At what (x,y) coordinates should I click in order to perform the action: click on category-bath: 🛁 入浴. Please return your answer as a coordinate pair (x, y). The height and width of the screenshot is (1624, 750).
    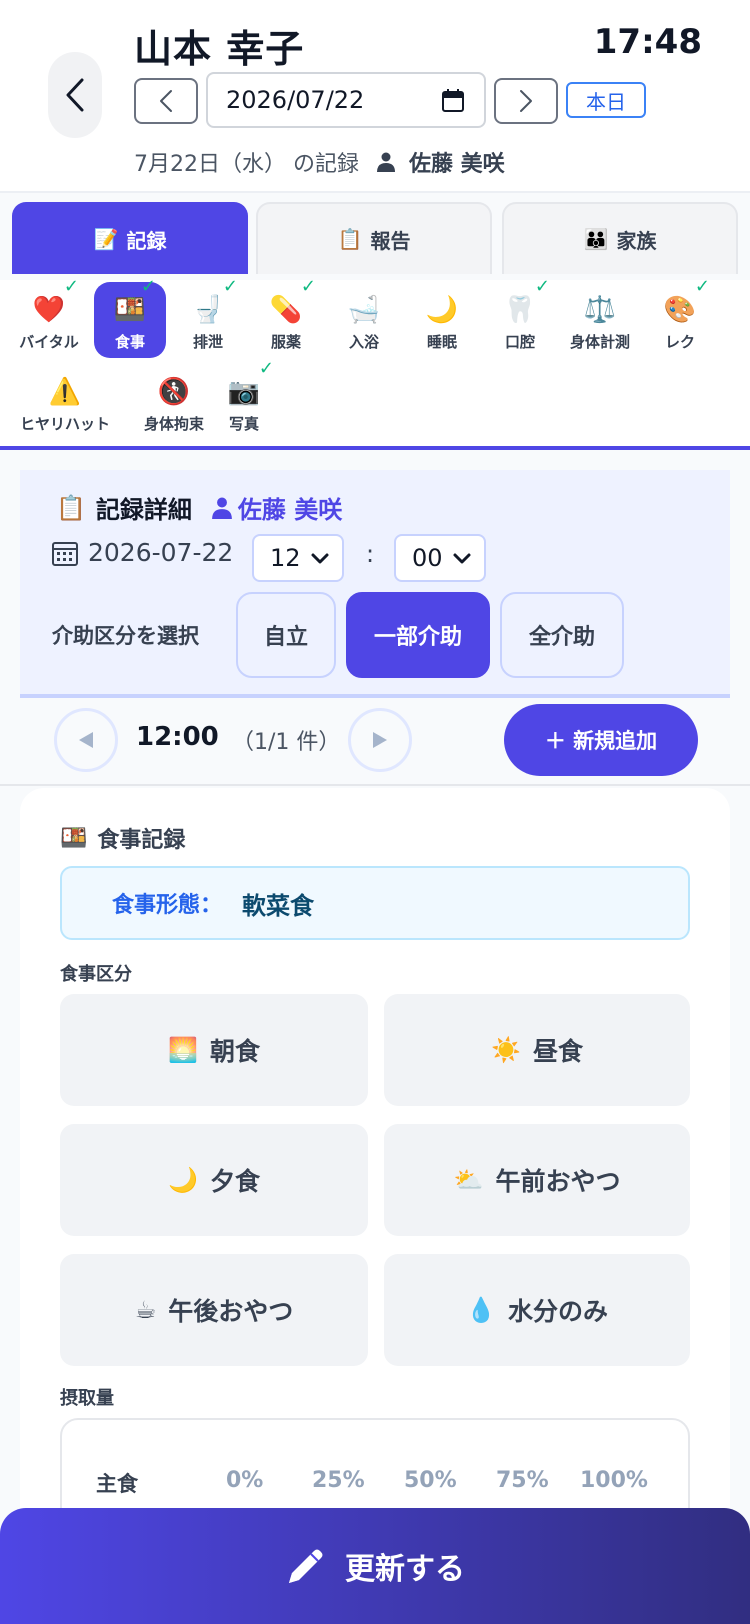
    Looking at the image, I should click on (364, 320).